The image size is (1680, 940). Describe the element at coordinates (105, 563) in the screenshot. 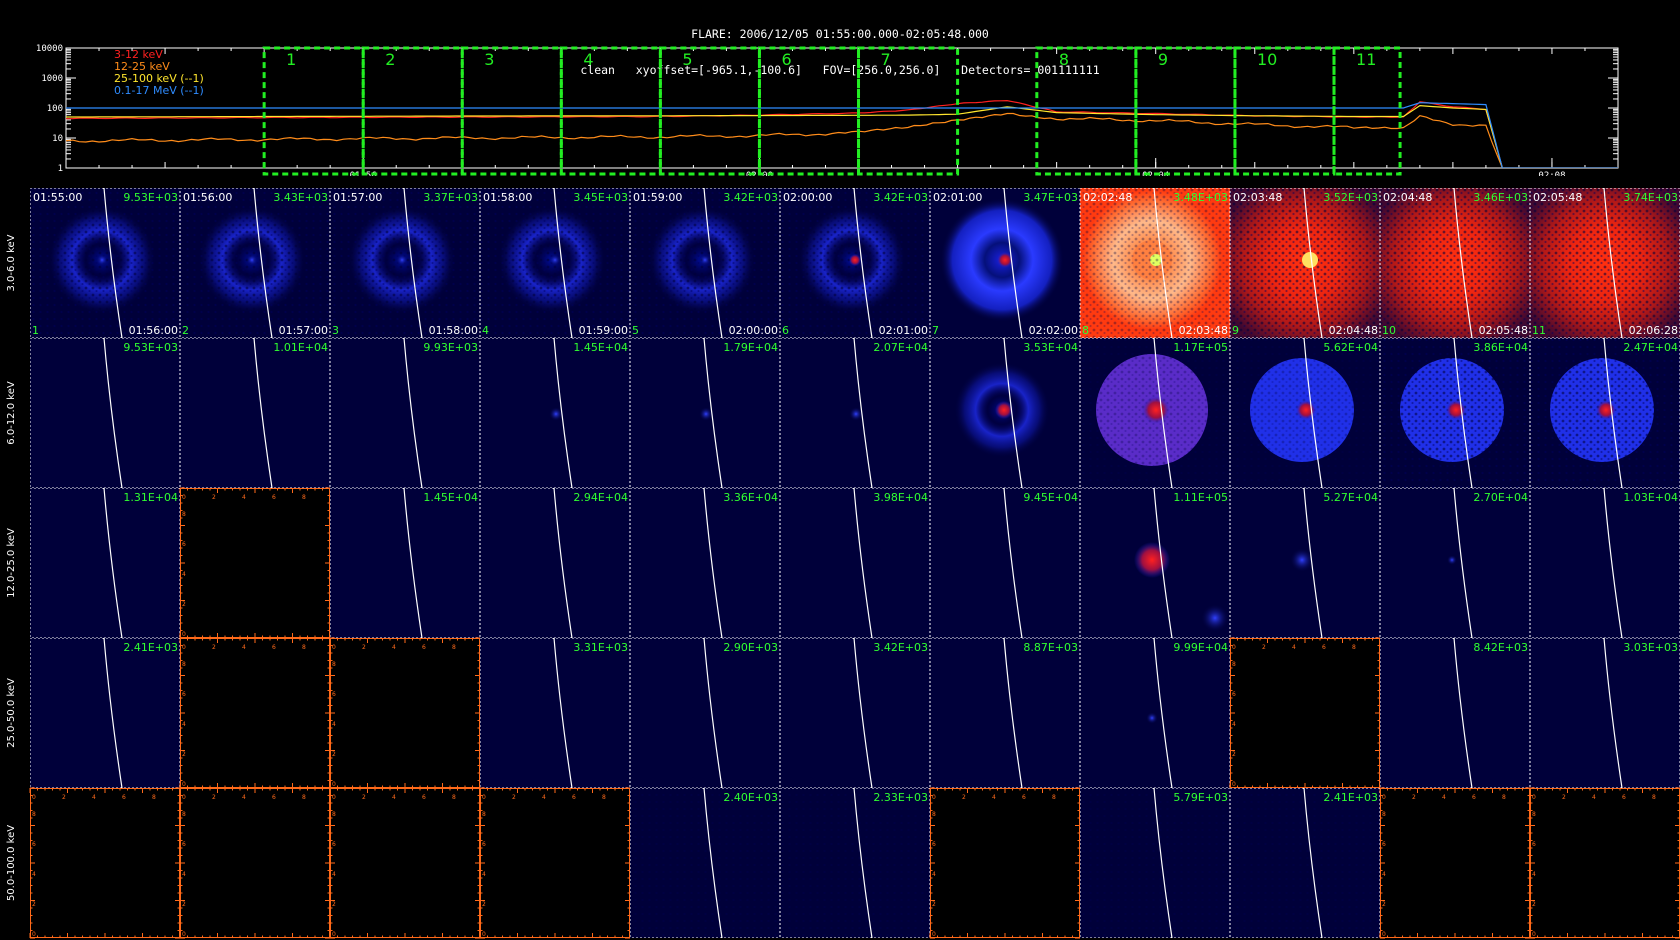

I see `image-cell: 1.31E+04` at that location.